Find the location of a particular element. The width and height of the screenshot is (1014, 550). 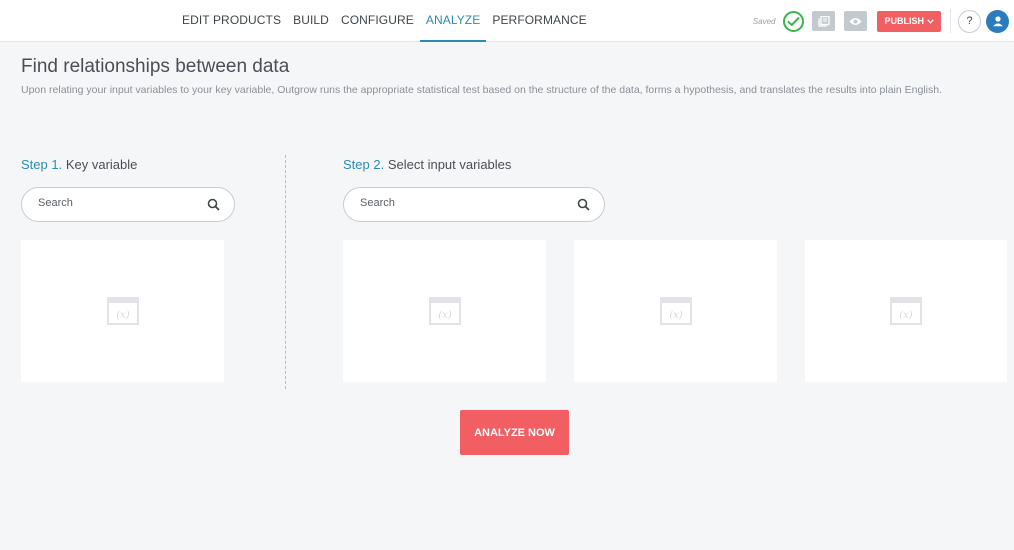

eye-icon is located at coordinates (855, 21).